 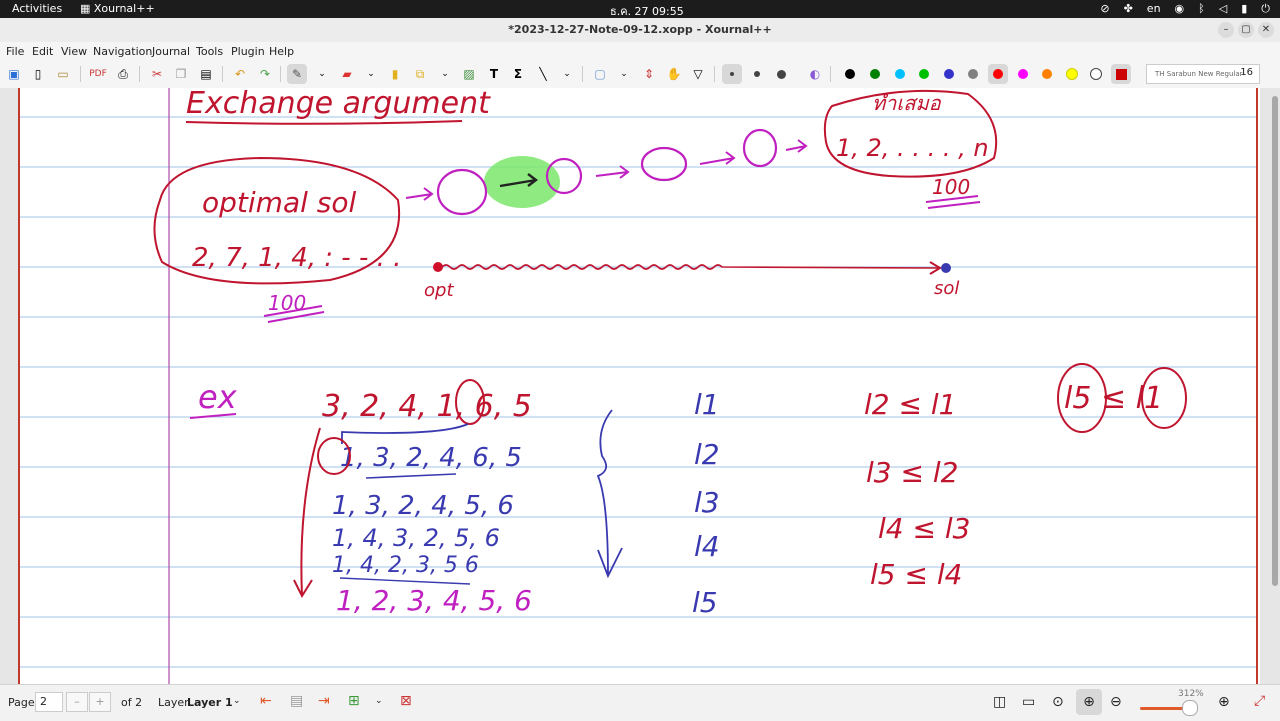 What do you see at coordinates (1116, 702) in the screenshot?
I see `zoom-out-icon: ⊖` at bounding box center [1116, 702].